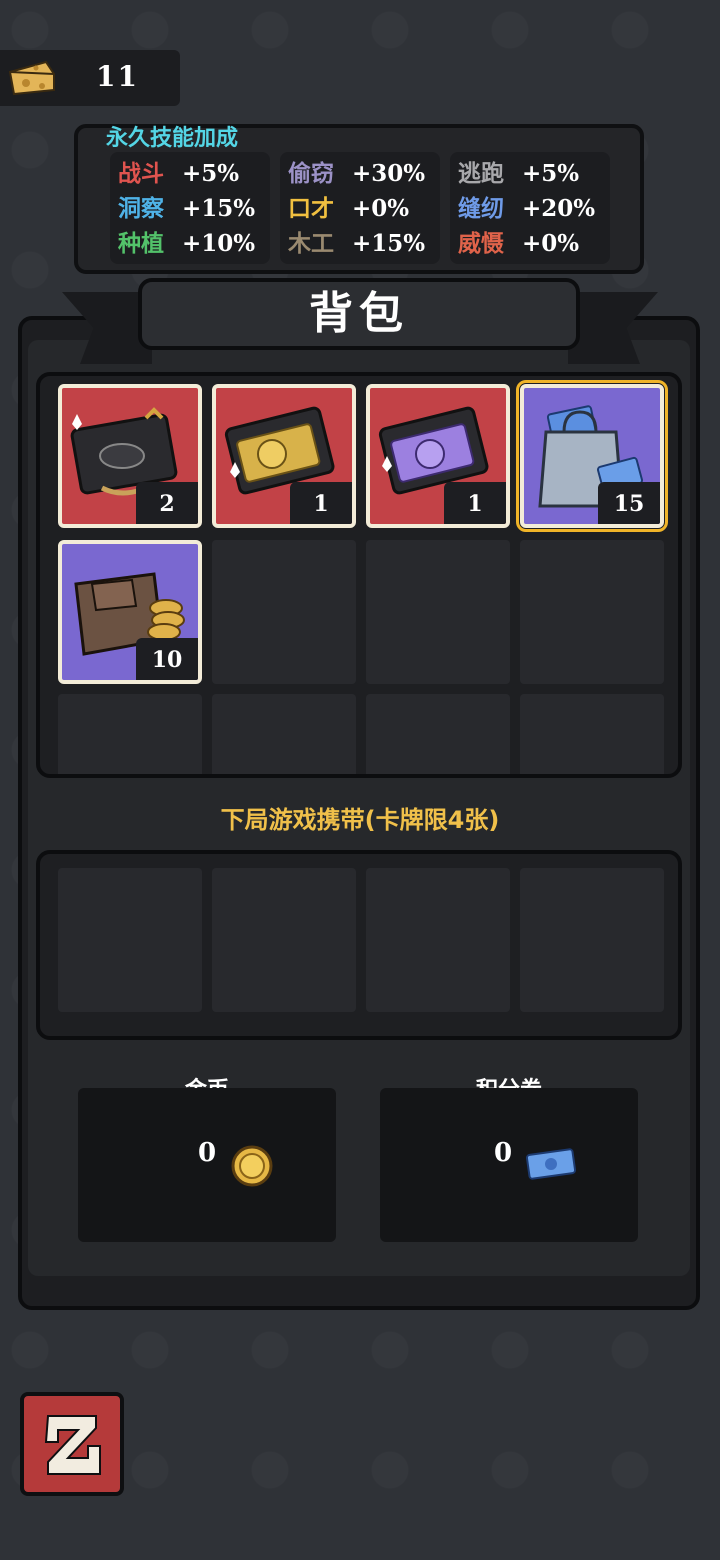 This screenshot has height=1560, width=720. I want to click on skill-name: 威慑, so click(481, 244).